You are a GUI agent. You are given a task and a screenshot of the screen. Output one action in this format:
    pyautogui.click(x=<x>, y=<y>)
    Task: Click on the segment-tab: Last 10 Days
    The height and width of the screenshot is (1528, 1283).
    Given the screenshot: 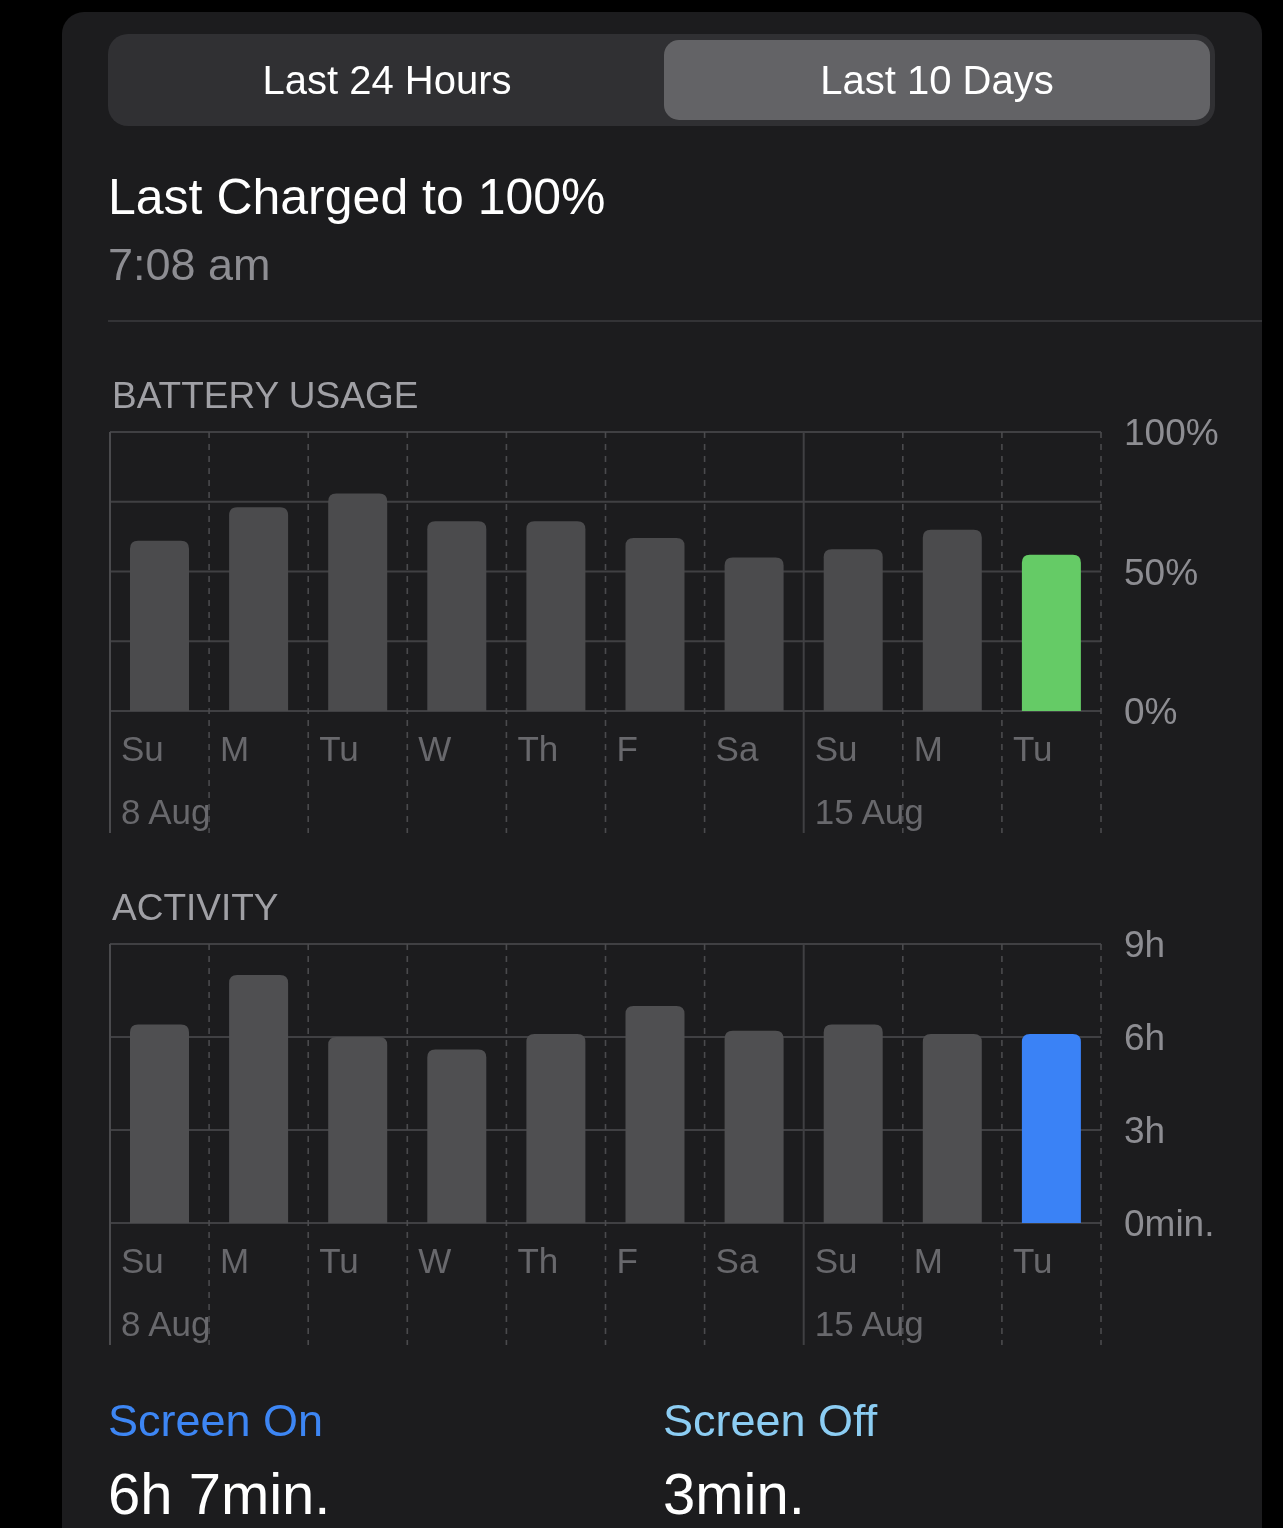 What is the action you would take?
    pyautogui.click(x=937, y=80)
    